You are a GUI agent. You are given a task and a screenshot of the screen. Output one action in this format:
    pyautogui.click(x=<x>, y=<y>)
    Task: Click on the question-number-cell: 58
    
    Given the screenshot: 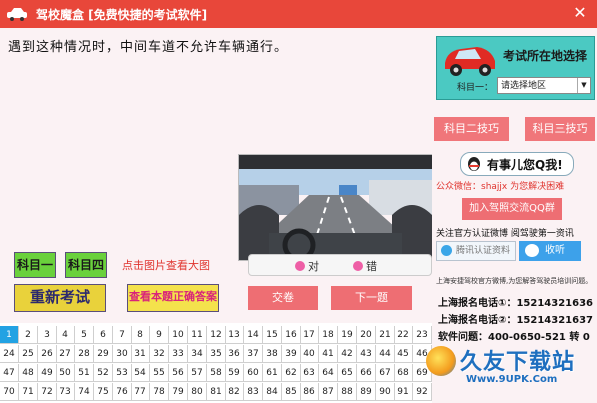 What is the action you would take?
    pyautogui.click(x=216, y=373)
    